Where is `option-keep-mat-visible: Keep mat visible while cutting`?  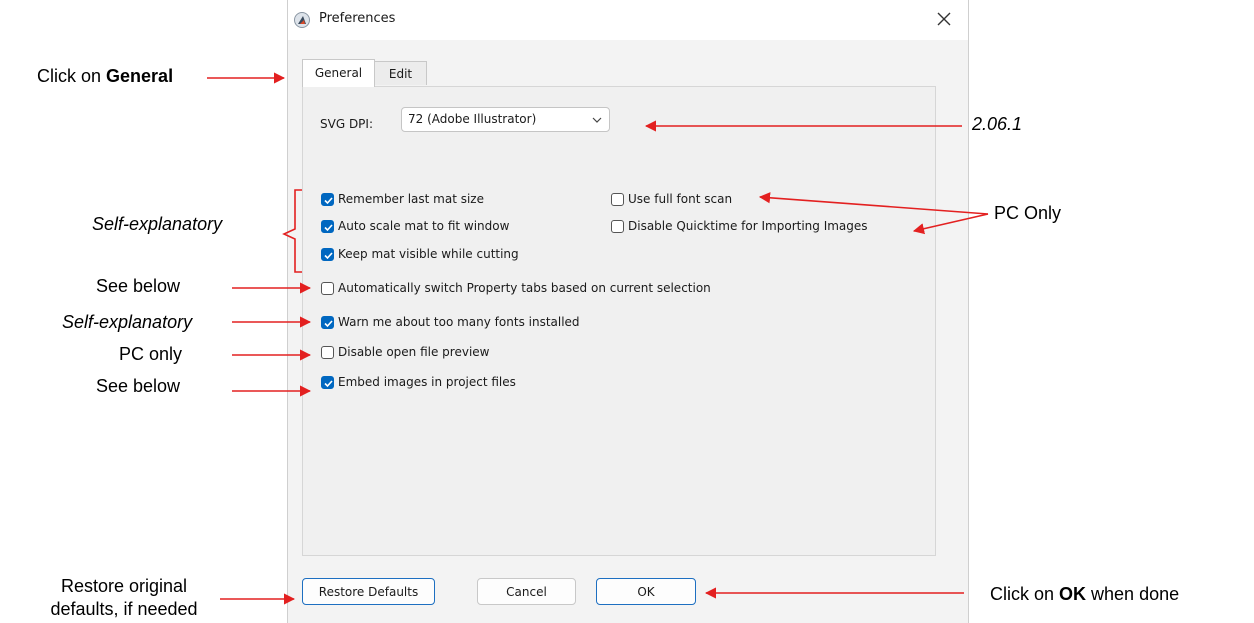 option-keep-mat-visible: Keep mat visible while cutting is located at coordinates (420, 254).